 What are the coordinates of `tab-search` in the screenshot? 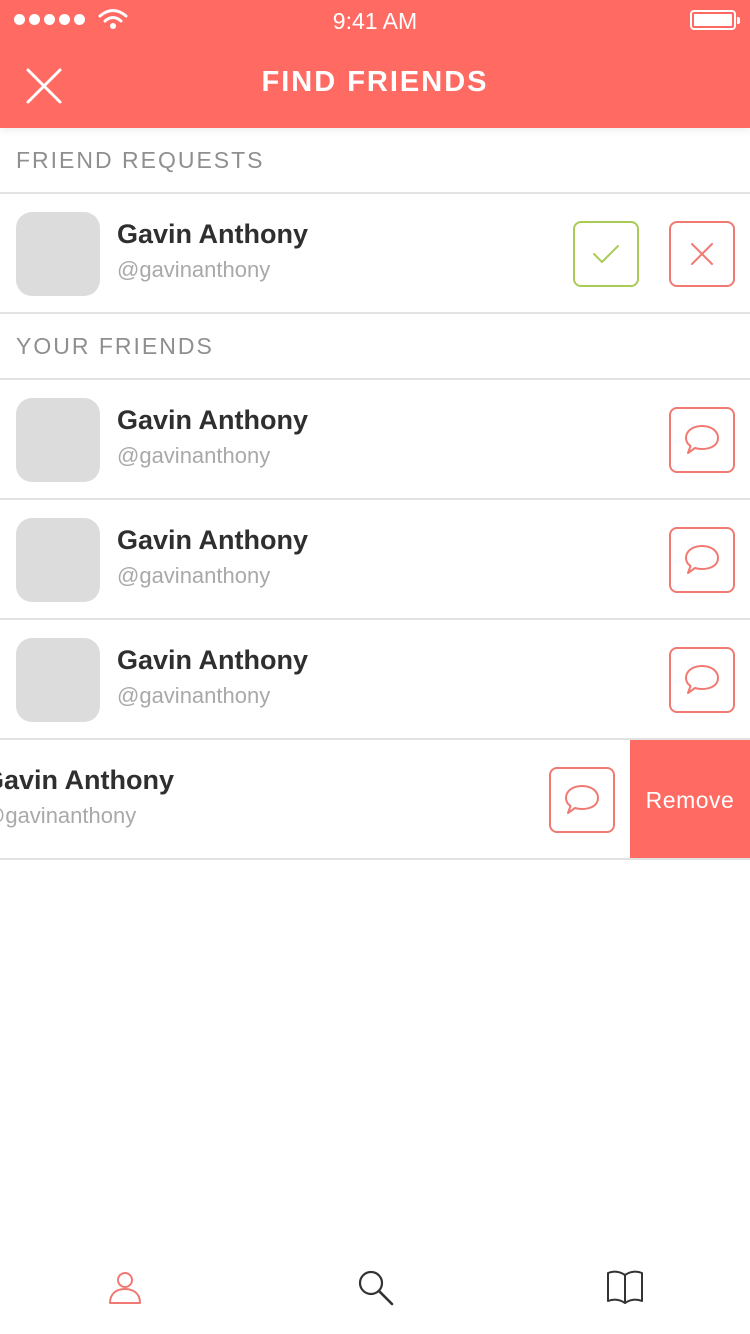 It's located at (375, 1287).